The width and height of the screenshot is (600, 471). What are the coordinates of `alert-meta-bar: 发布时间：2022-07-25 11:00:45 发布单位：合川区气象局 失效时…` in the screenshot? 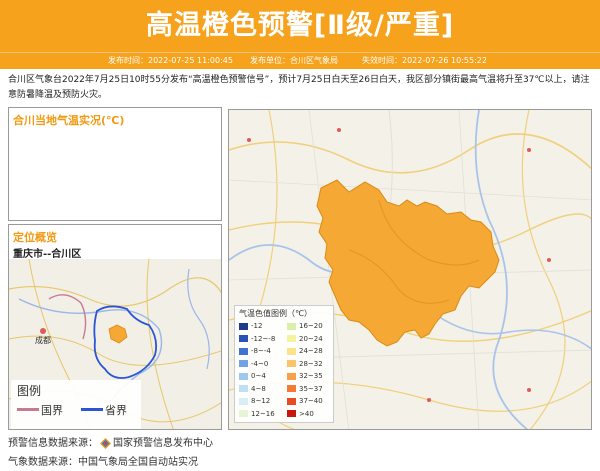 It's located at (300, 60).